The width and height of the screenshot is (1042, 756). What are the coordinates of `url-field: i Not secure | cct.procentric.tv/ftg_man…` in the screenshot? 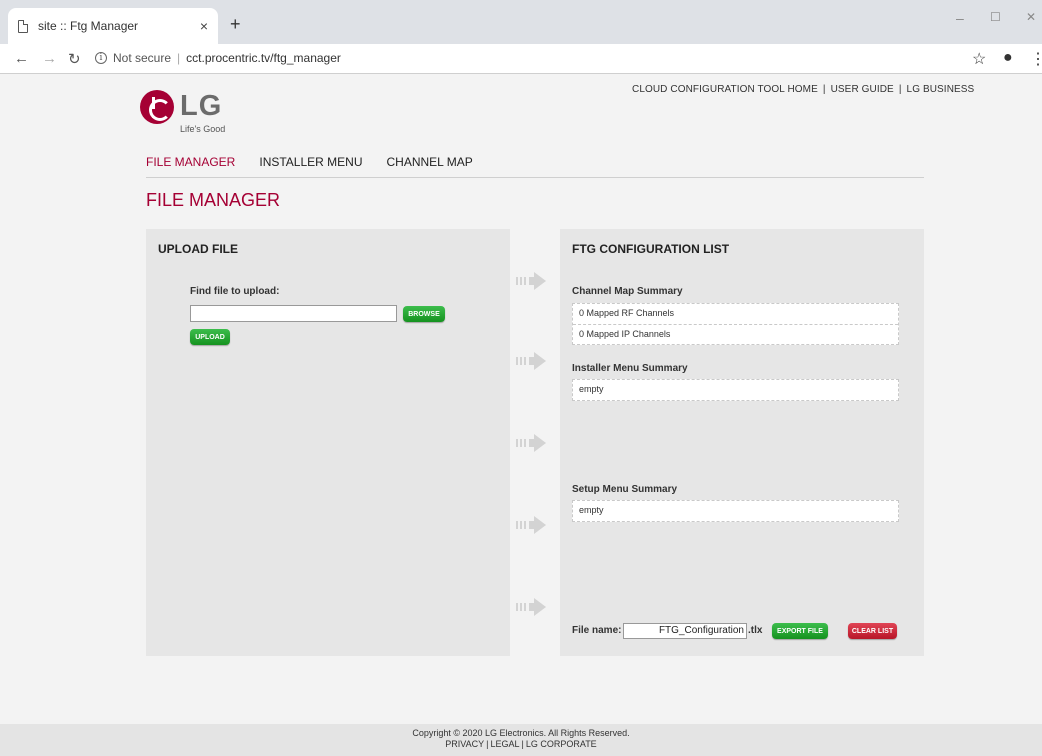 It's located at (218, 58).